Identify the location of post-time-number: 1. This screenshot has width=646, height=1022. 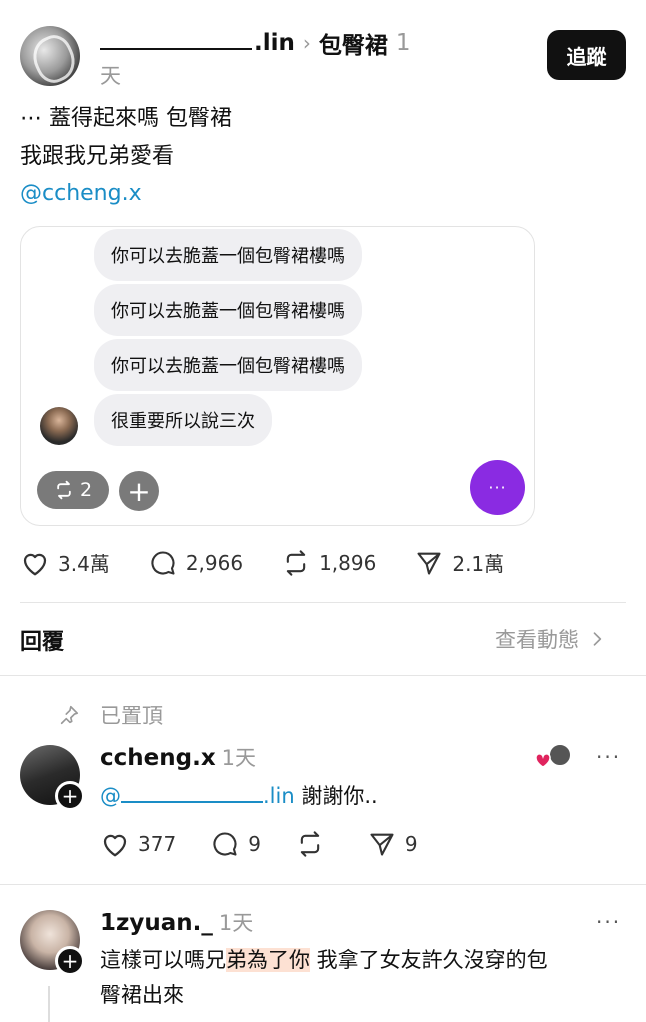
(403, 43).